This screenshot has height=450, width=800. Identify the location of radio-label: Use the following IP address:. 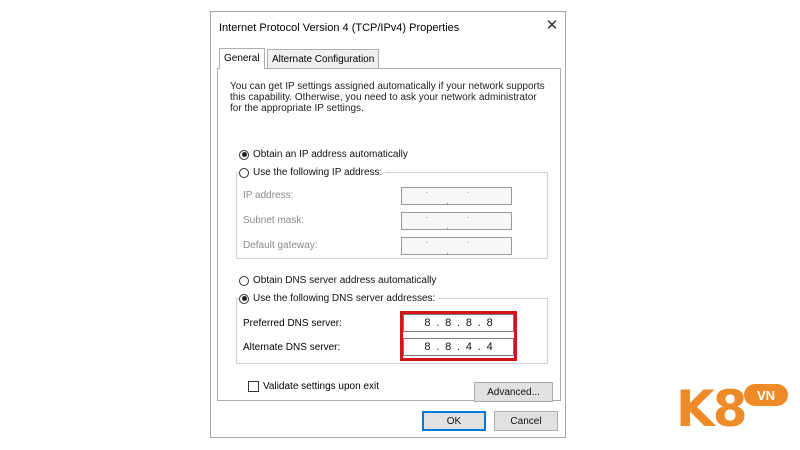
(318, 172).